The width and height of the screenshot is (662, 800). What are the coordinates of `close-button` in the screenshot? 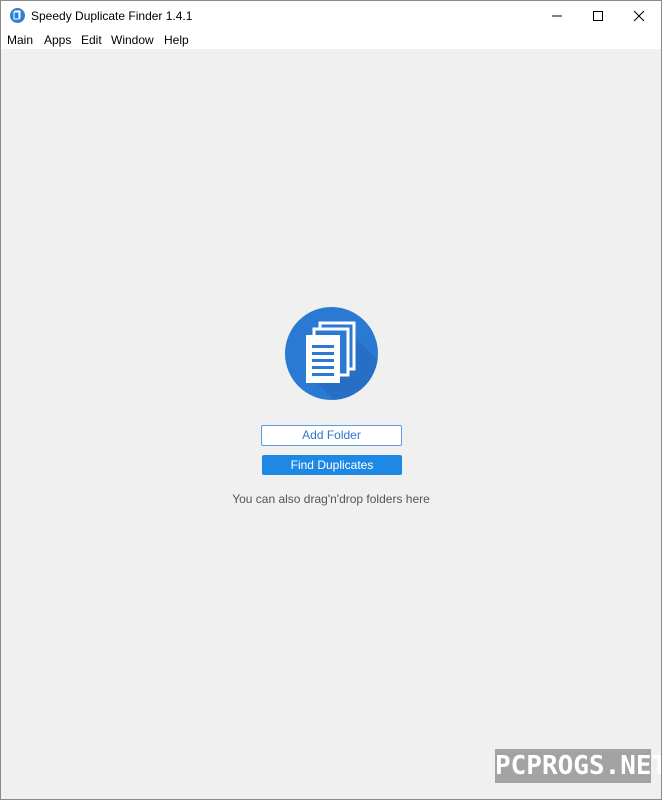 It's located at (639, 16).